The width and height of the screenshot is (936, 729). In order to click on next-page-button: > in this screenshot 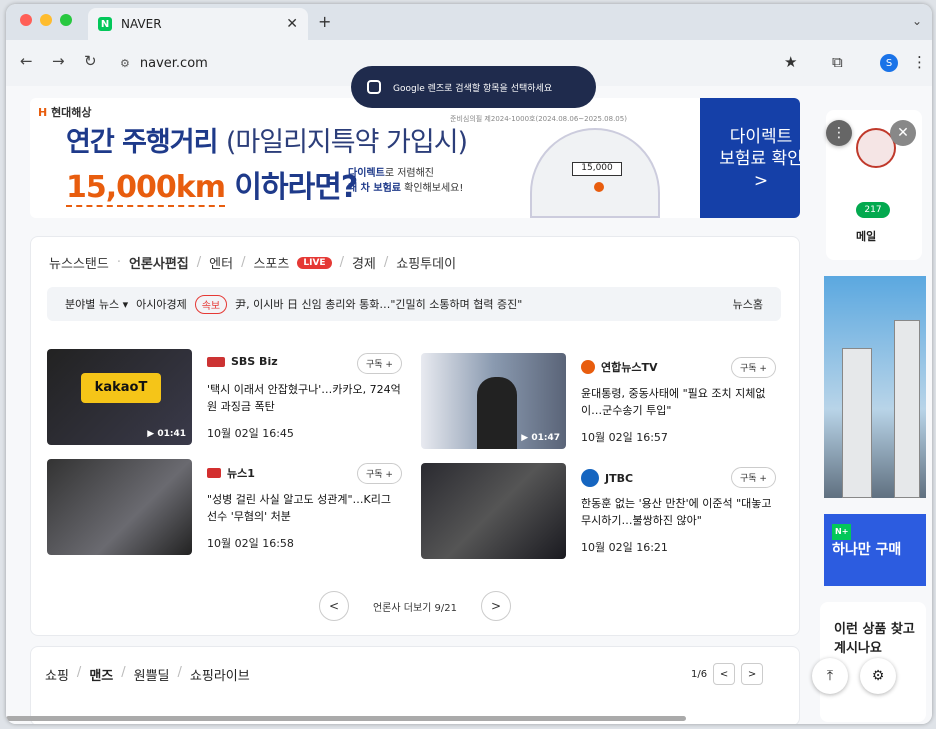, I will do `click(496, 606)`.